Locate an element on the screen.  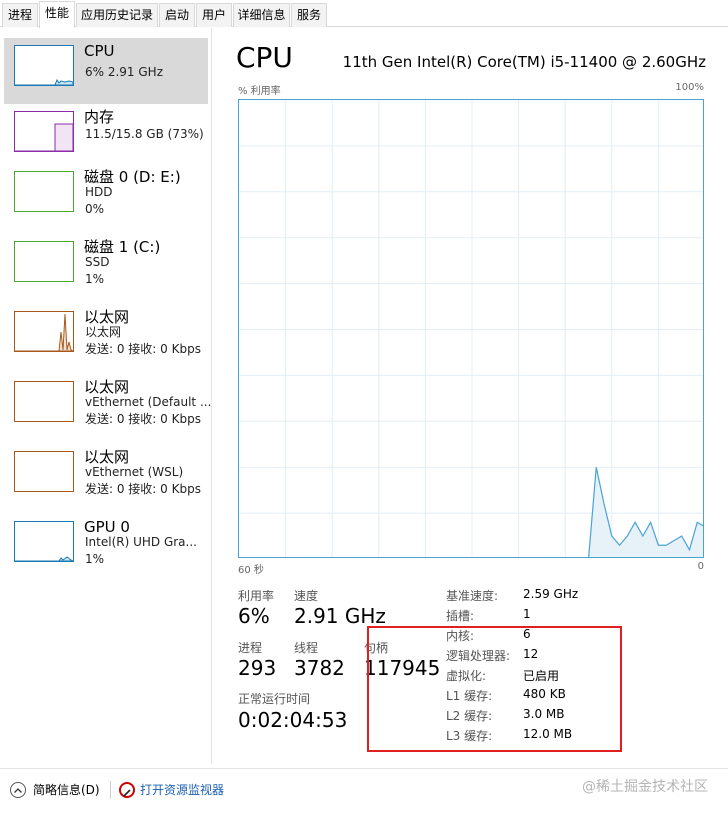
annotation-highlight-box is located at coordinates (494, 689).